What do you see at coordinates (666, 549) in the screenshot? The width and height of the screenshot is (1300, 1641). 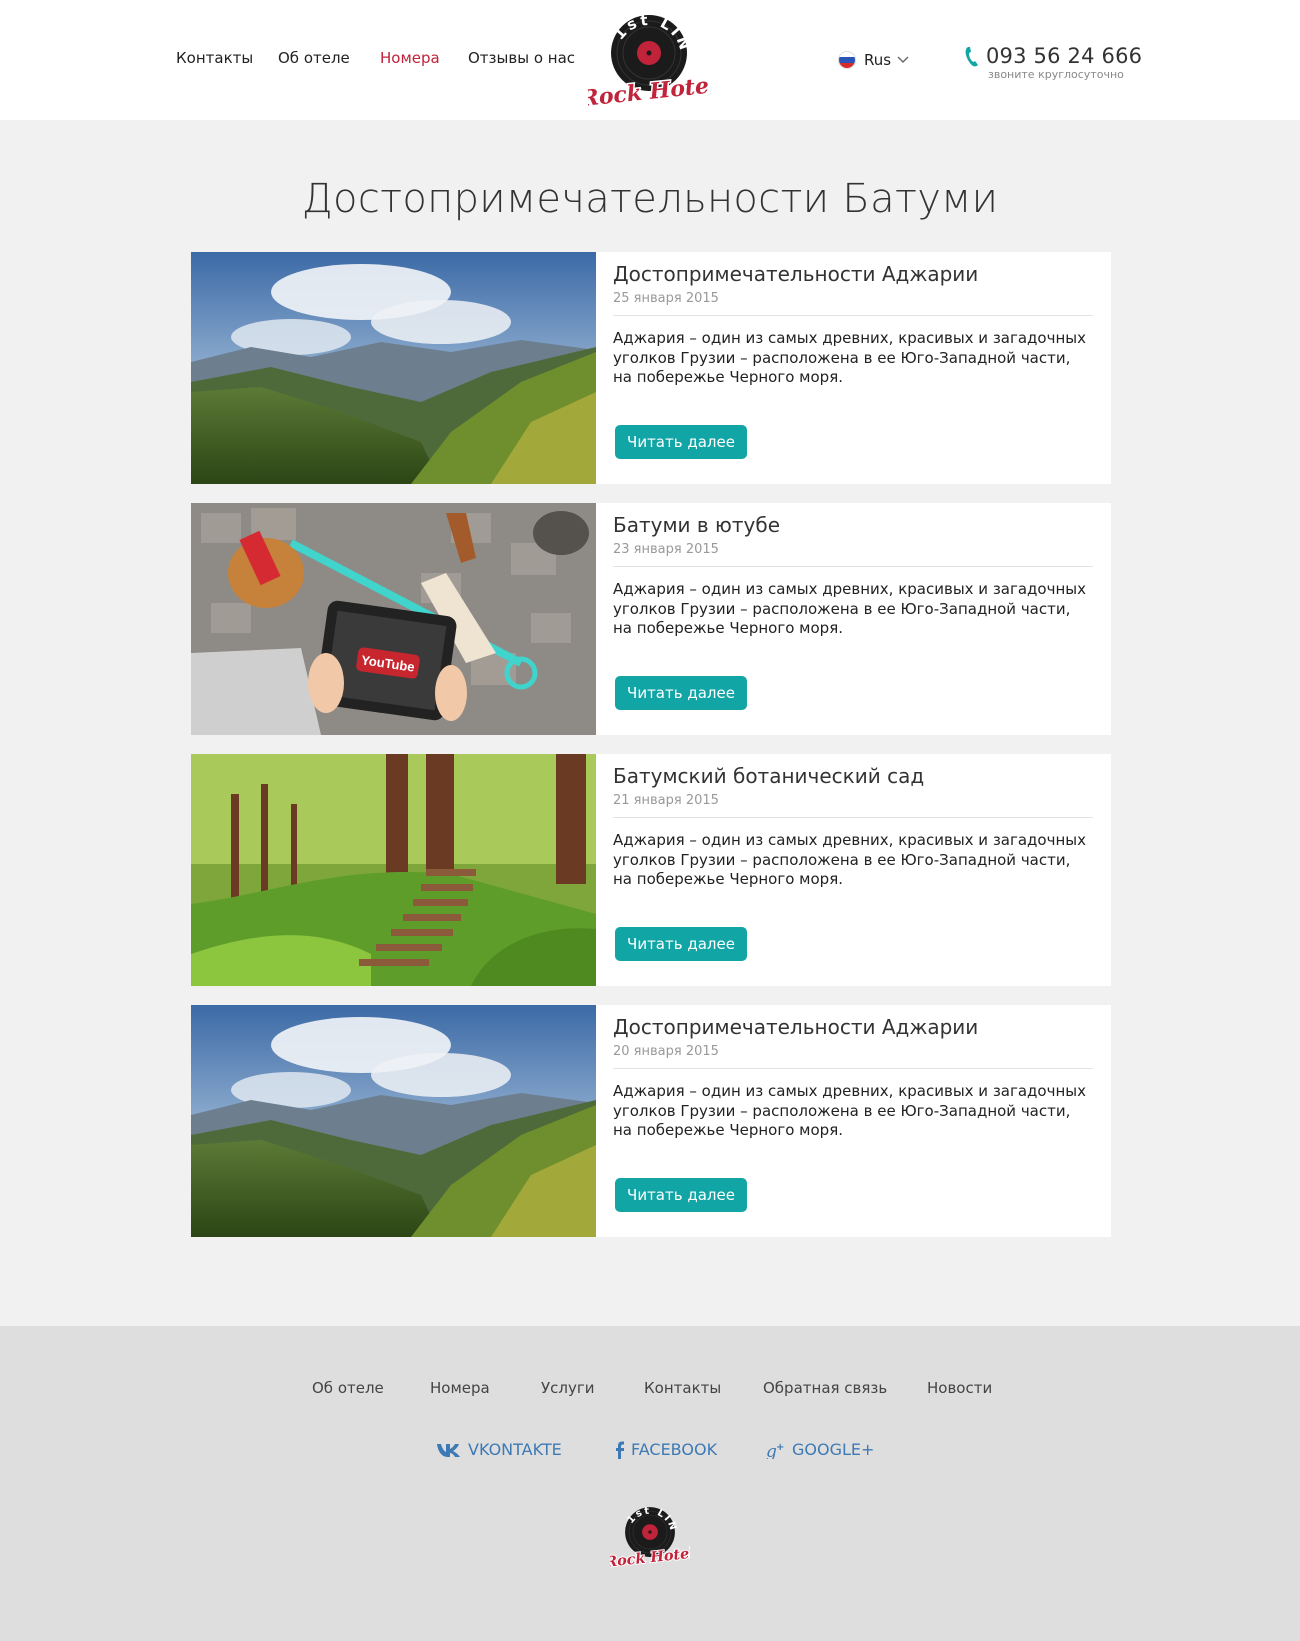 I see `article-date: 23 января 2015` at bounding box center [666, 549].